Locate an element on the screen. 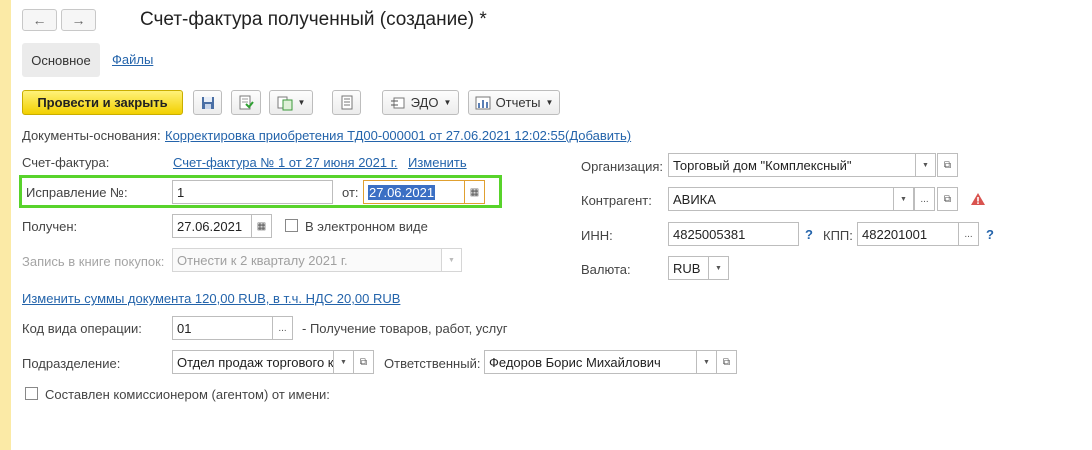  commission-checkbox is located at coordinates (31, 393).